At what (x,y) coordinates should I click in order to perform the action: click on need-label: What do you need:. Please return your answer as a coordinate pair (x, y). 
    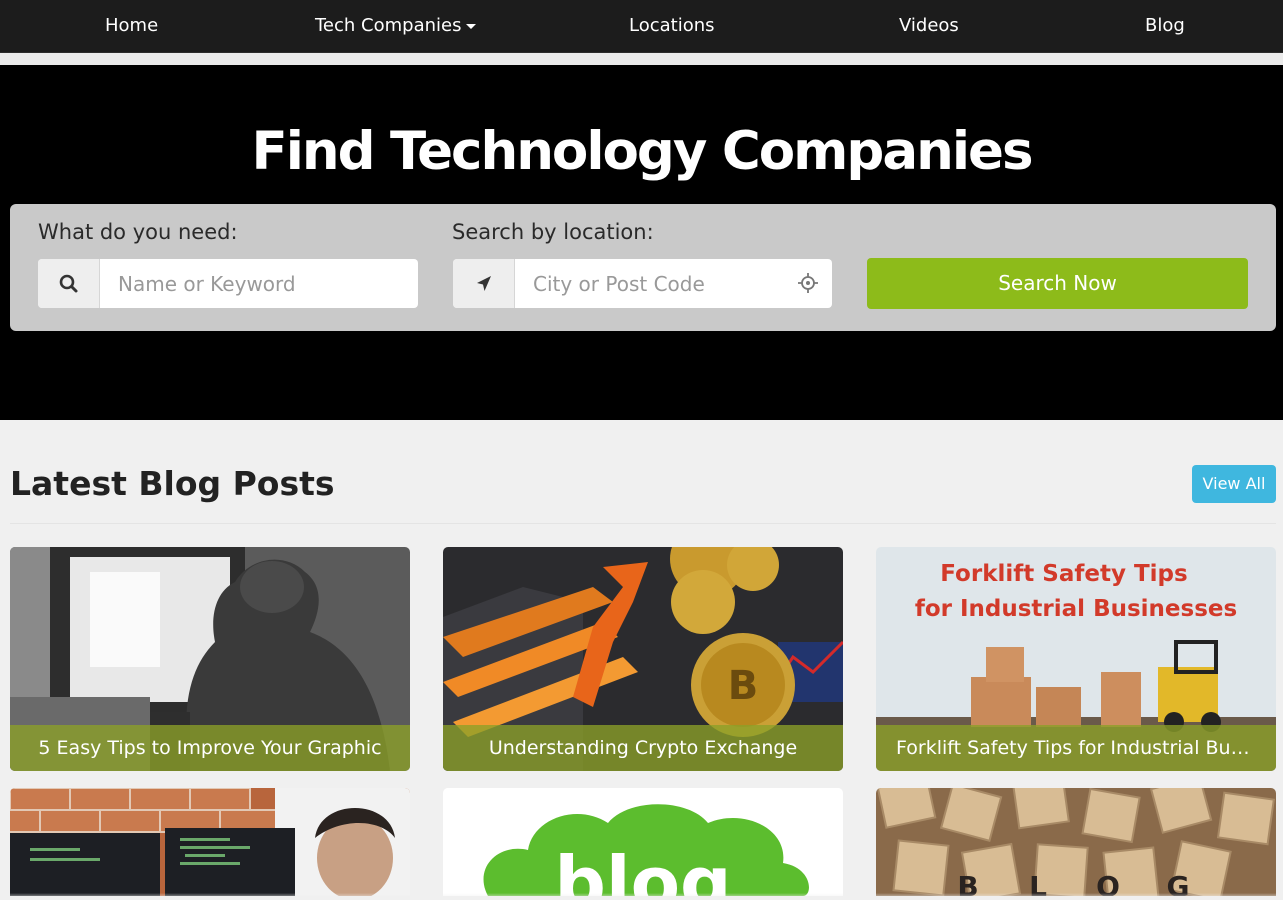
    Looking at the image, I should click on (138, 232).